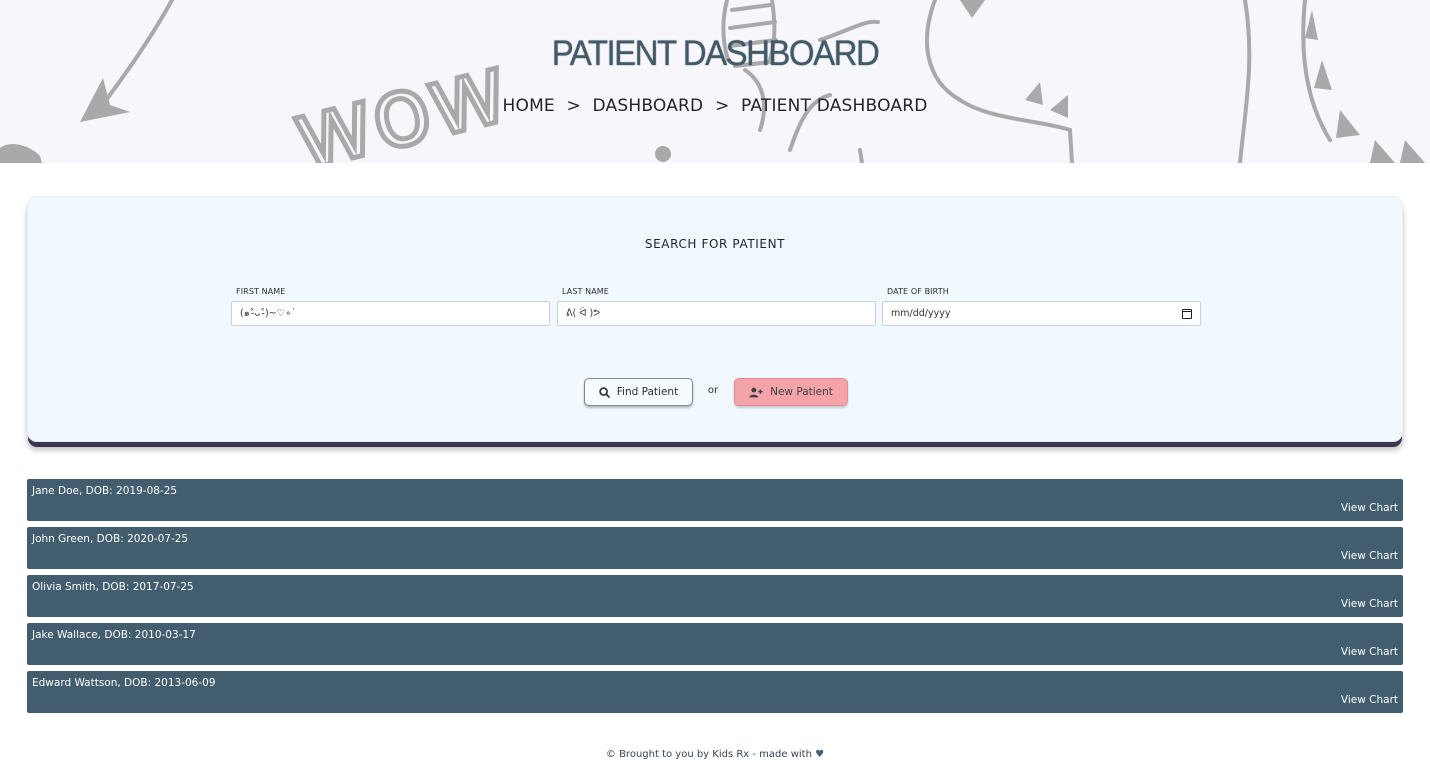 The image size is (1430, 765). What do you see at coordinates (820, 754) in the screenshot?
I see `heart-icon: ♥` at bounding box center [820, 754].